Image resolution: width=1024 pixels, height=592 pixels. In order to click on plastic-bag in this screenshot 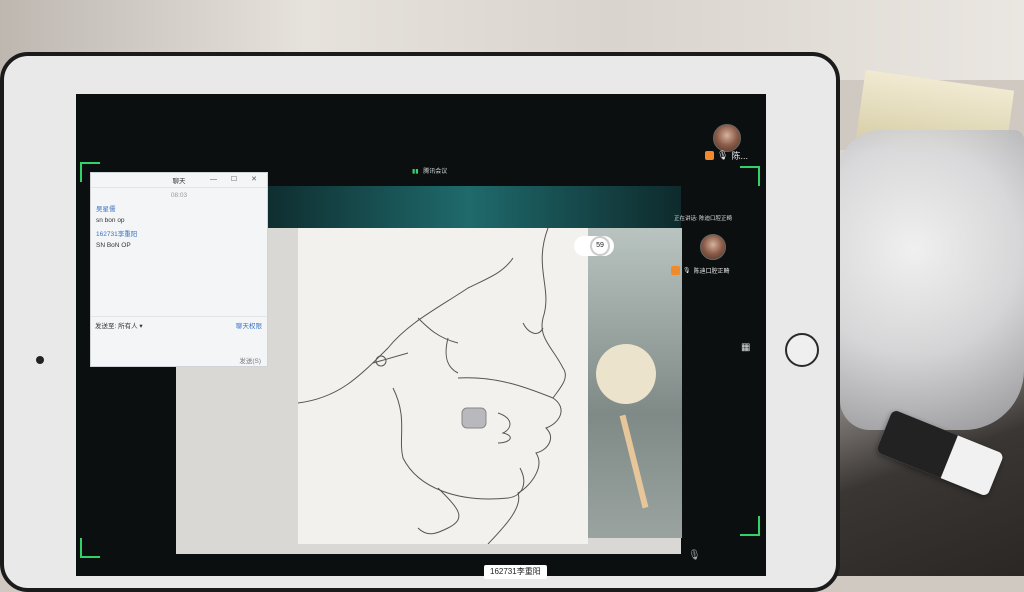, I will do `click(932, 280)`.